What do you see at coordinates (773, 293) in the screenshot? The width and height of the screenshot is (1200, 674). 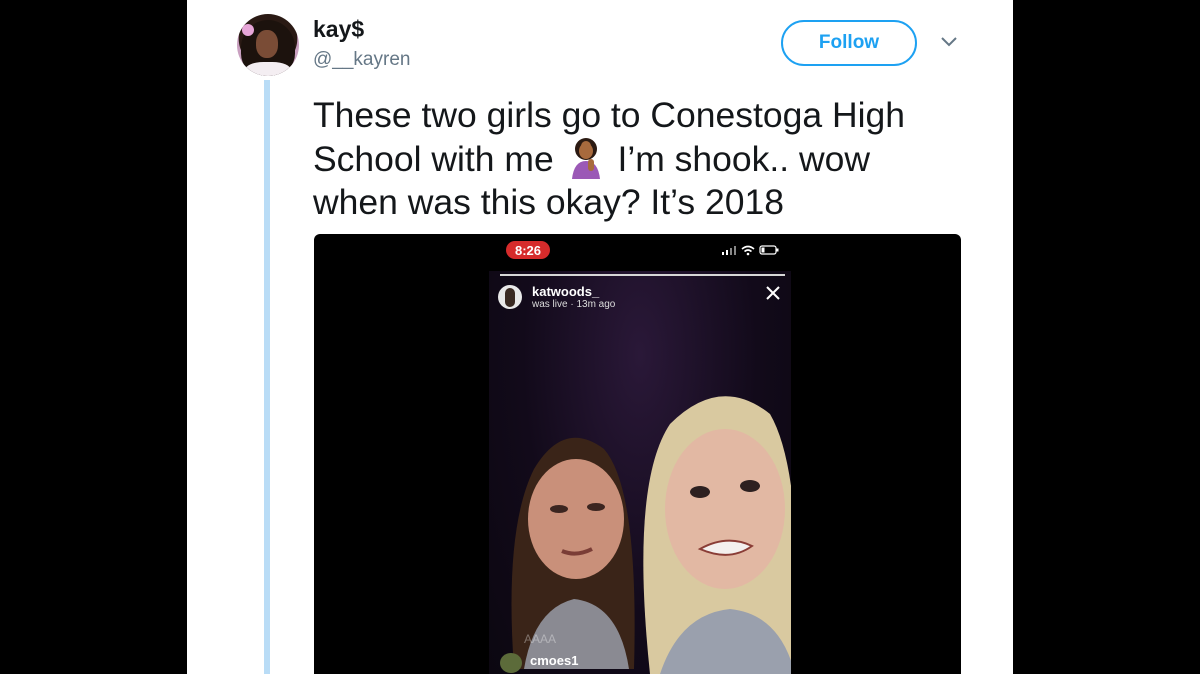 I see `close-icon` at bounding box center [773, 293].